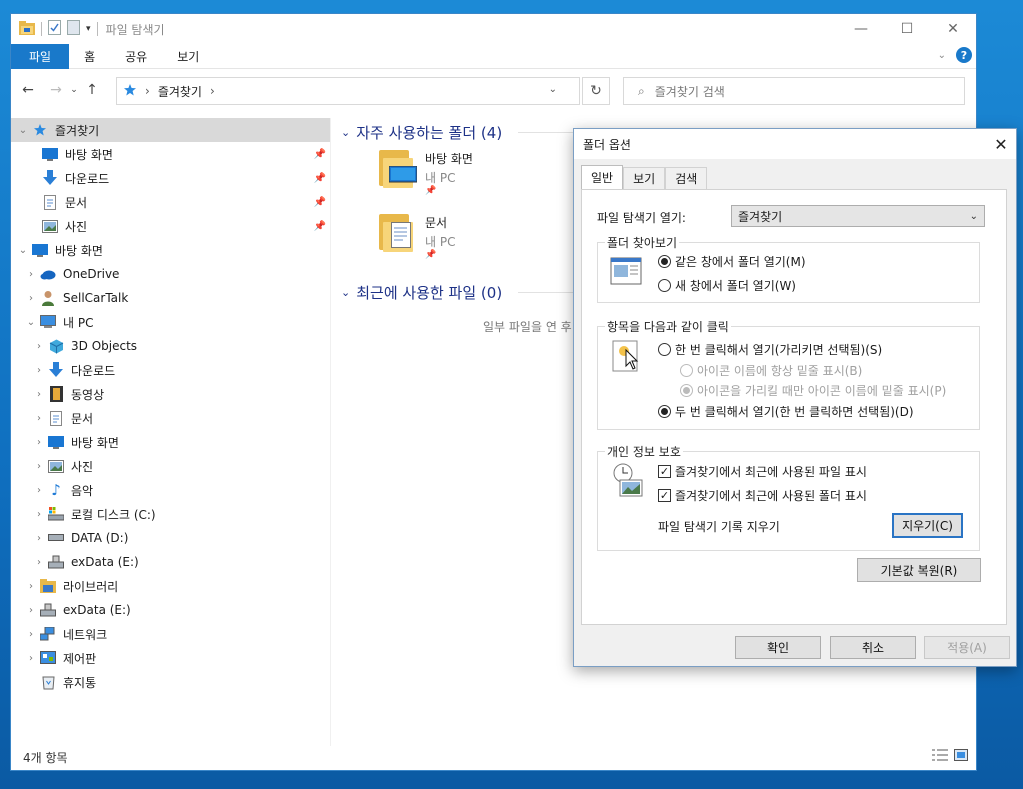 The width and height of the screenshot is (1023, 789). Describe the element at coordinates (170, 226) in the screenshot. I see `sidebar-item-pictures-pinned: 사진 📌` at that location.